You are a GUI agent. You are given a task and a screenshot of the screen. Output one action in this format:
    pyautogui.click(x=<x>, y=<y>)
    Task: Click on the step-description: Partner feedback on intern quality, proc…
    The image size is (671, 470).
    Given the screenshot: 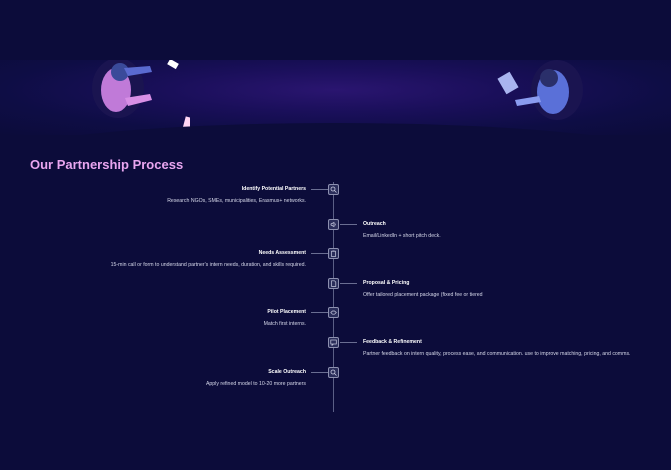 What is the action you would take?
    pyautogui.click(x=497, y=354)
    